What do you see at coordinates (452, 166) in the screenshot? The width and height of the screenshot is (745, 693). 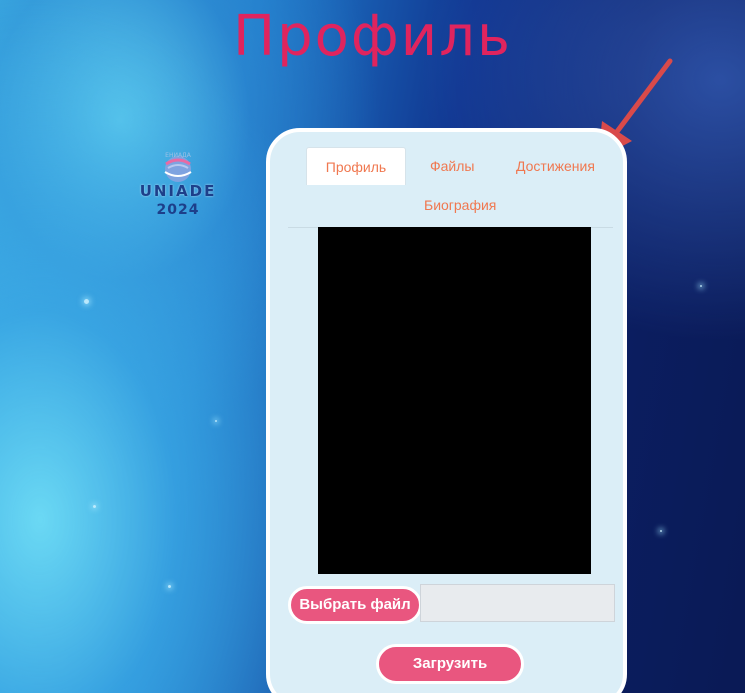 I see `tab-files: Файлы` at bounding box center [452, 166].